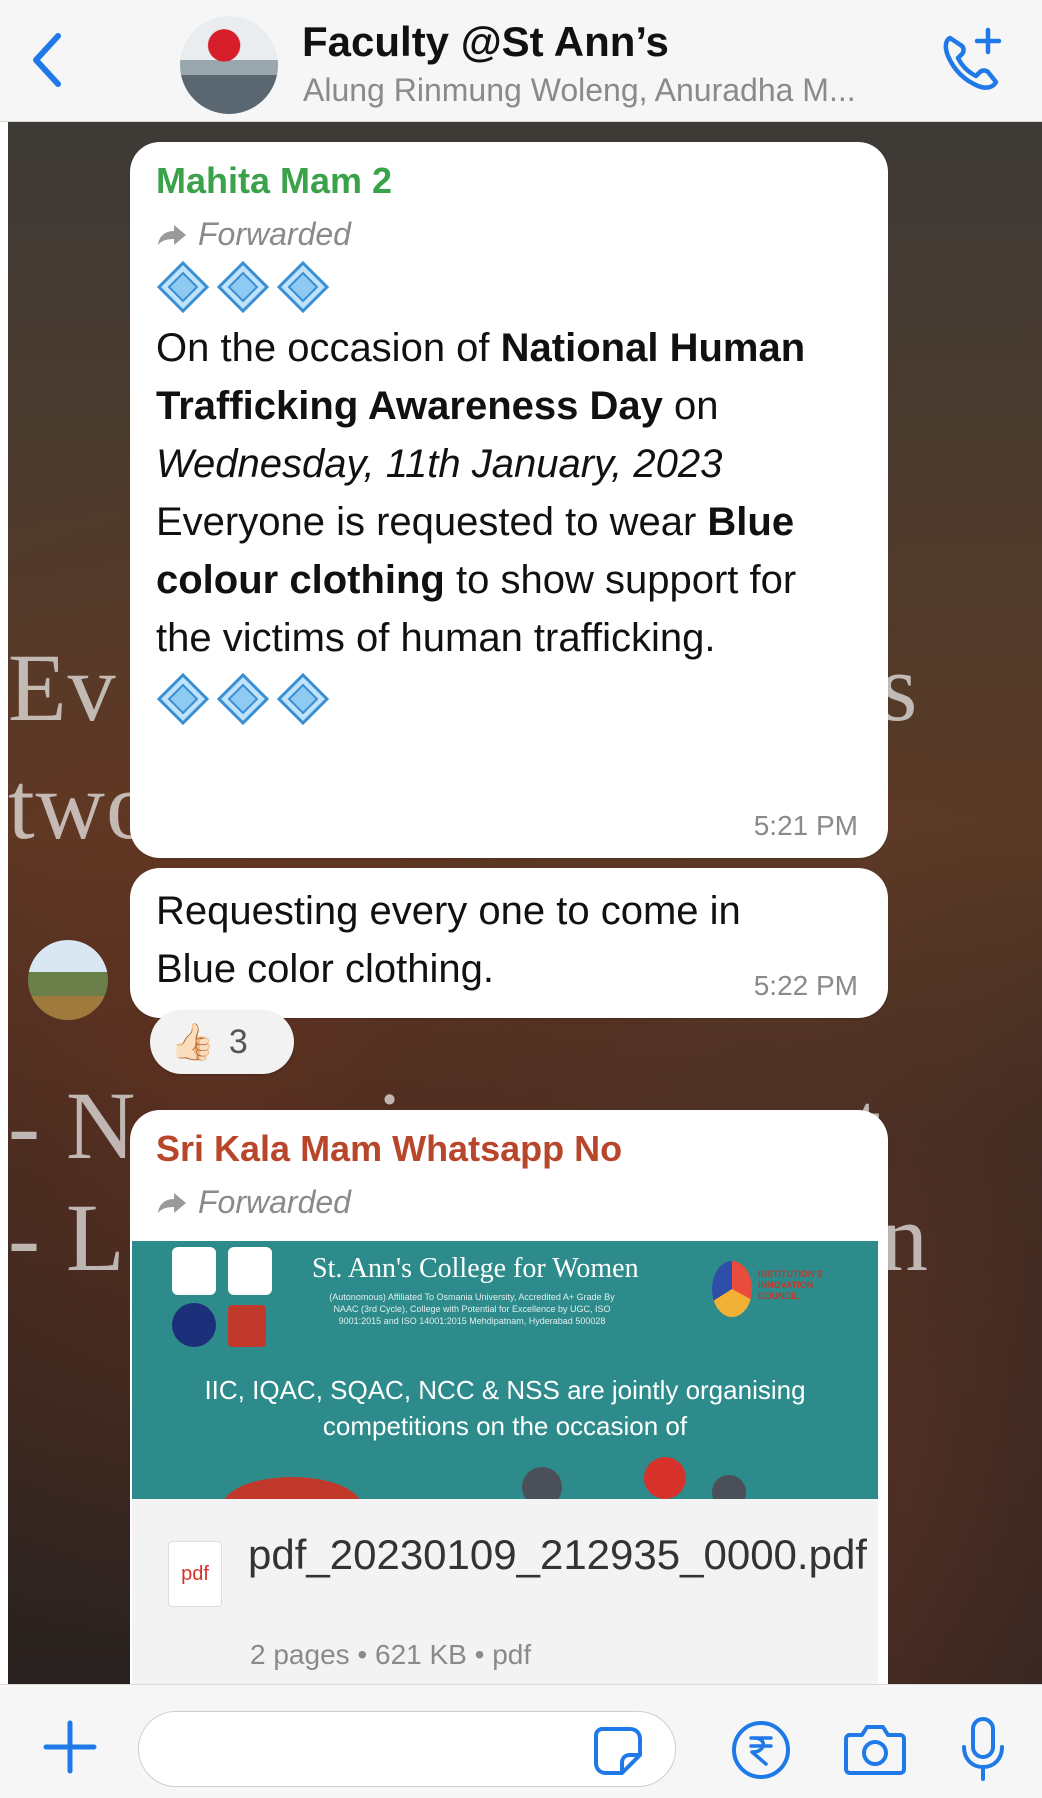  Describe the element at coordinates (875, 1750) in the screenshot. I see `camera-icon` at that location.